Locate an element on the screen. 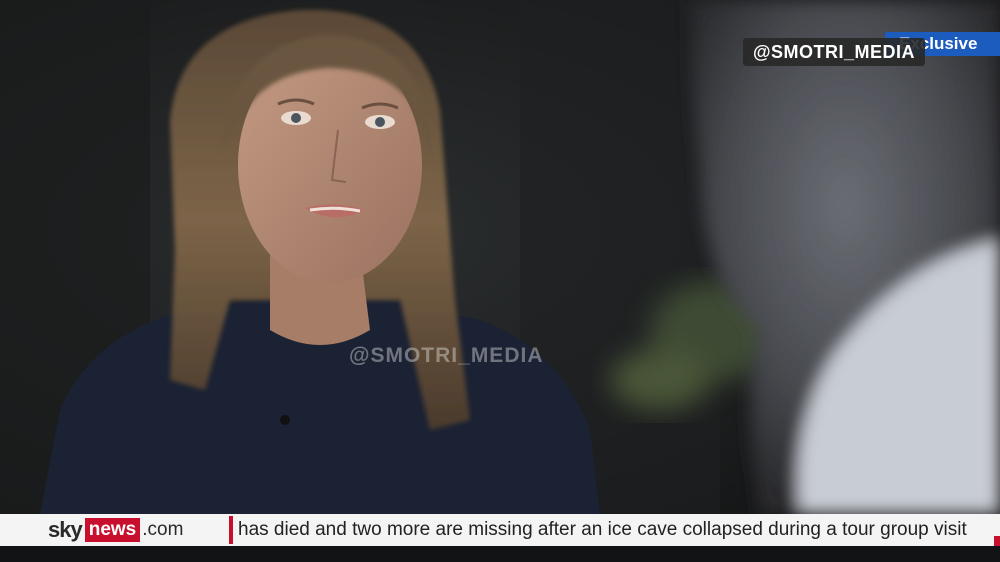  ticker-divider is located at coordinates (231, 530).